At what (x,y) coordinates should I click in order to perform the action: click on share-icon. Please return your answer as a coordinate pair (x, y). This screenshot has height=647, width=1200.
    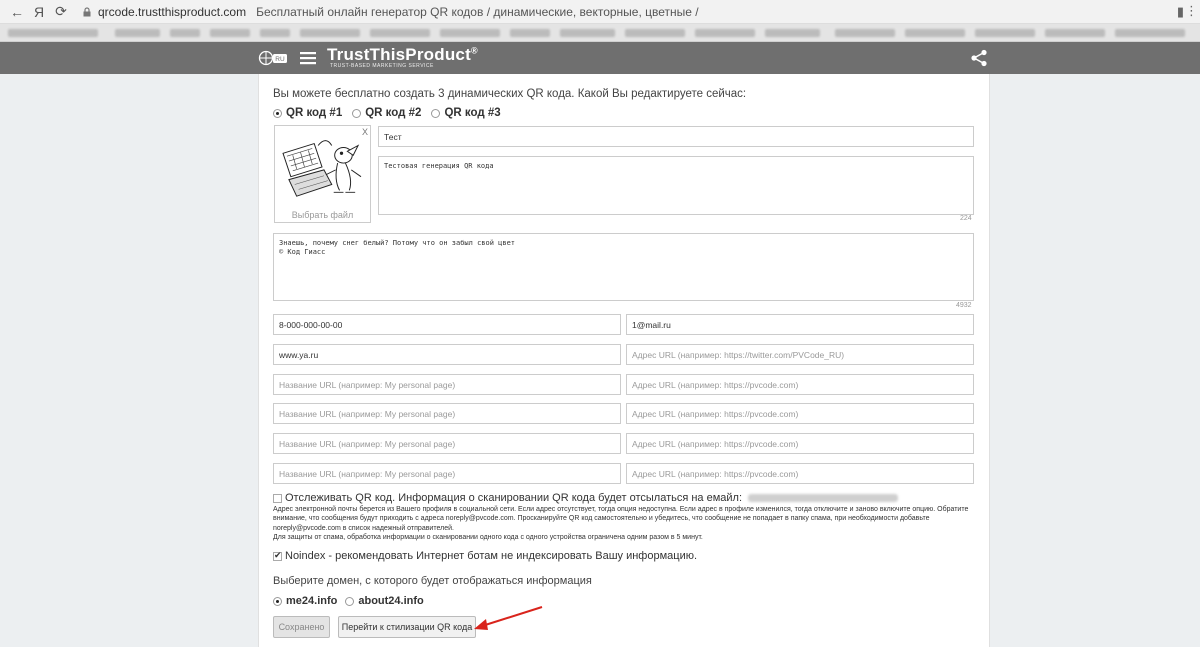
    Looking at the image, I should click on (979, 58).